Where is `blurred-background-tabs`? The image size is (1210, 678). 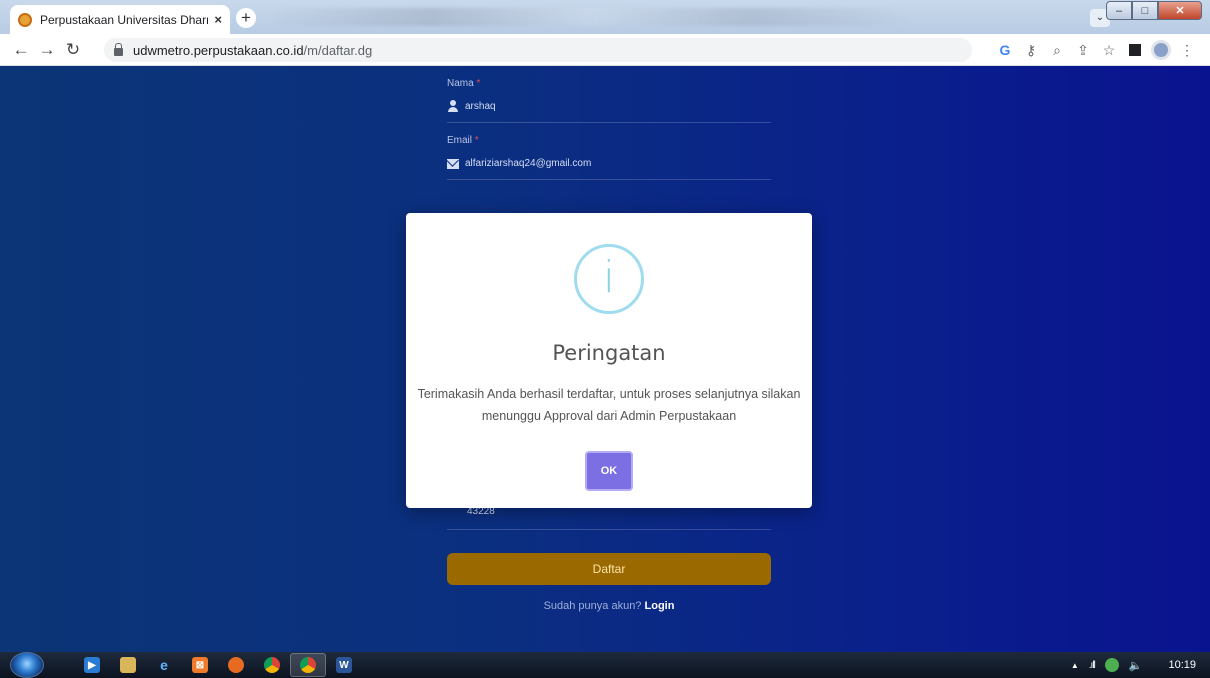 blurred-background-tabs is located at coordinates (590, 17).